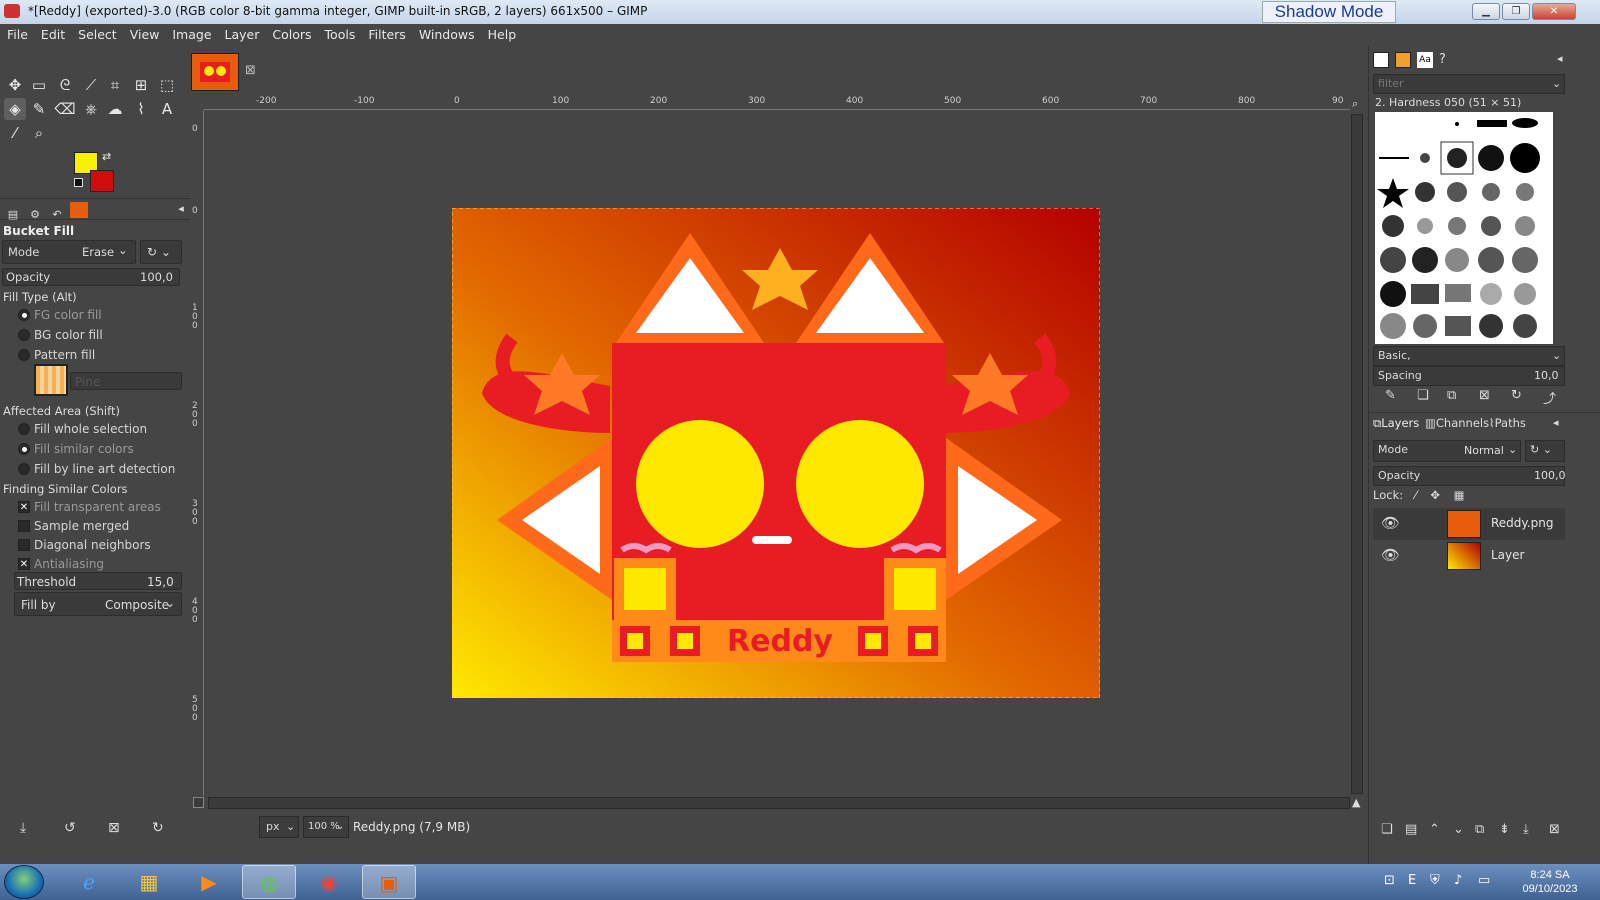 This screenshot has width=1600, height=900. I want to click on close-image-tab-icon: ⊠, so click(250, 70).